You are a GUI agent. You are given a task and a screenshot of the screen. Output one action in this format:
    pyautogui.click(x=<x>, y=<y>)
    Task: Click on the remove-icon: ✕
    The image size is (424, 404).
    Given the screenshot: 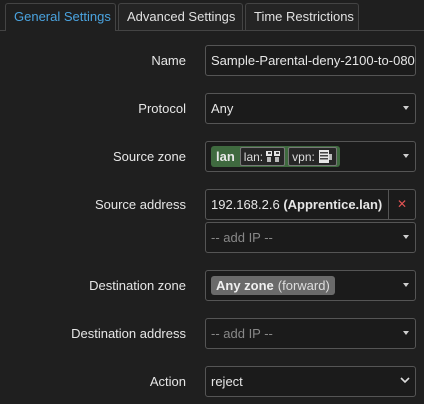 What is the action you would take?
    pyautogui.click(x=401, y=204)
    